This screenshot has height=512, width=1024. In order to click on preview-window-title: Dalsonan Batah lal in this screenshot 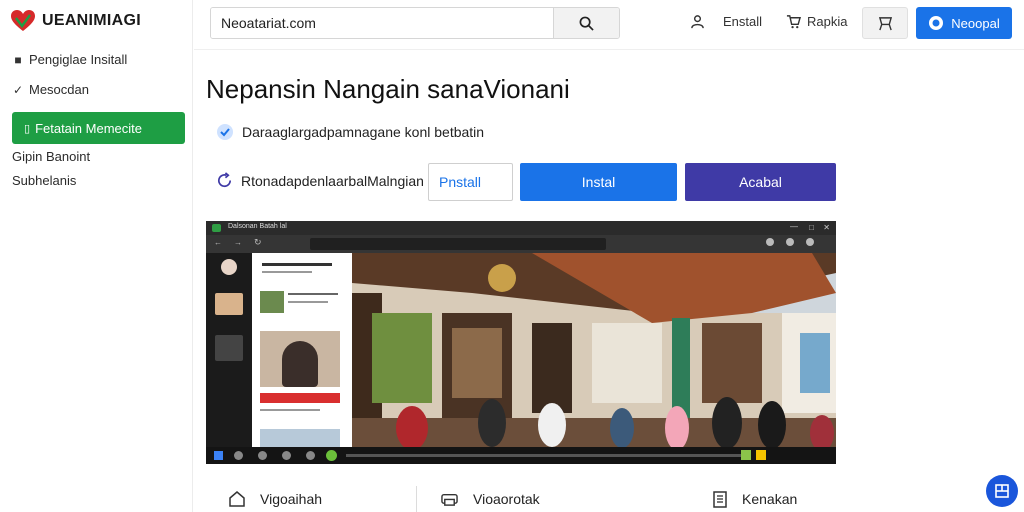, I will do `click(257, 226)`.